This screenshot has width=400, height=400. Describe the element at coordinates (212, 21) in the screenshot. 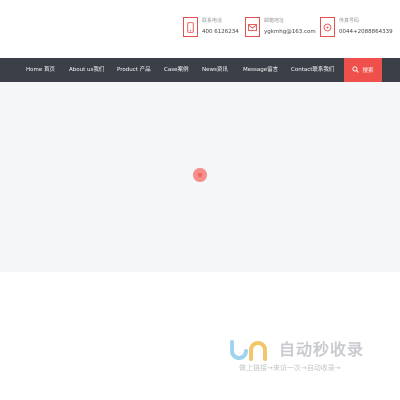

I see `contact-label: 联系电话` at that location.